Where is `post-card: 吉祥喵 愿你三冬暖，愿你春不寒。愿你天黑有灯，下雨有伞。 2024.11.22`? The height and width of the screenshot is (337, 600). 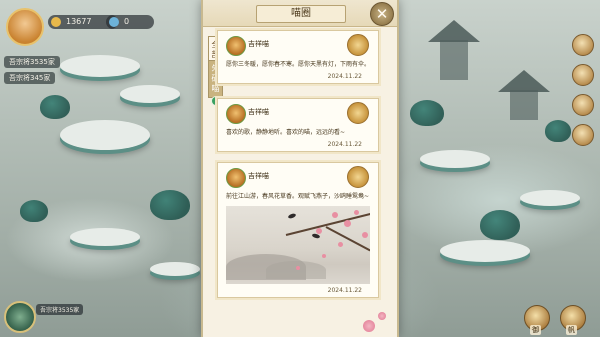
post-card: 吉祥喵 愿你三冬暖，愿你春不寒。愿你天黑有灯，下雨有伞。 2024.11.22 is located at coordinates (298, 57).